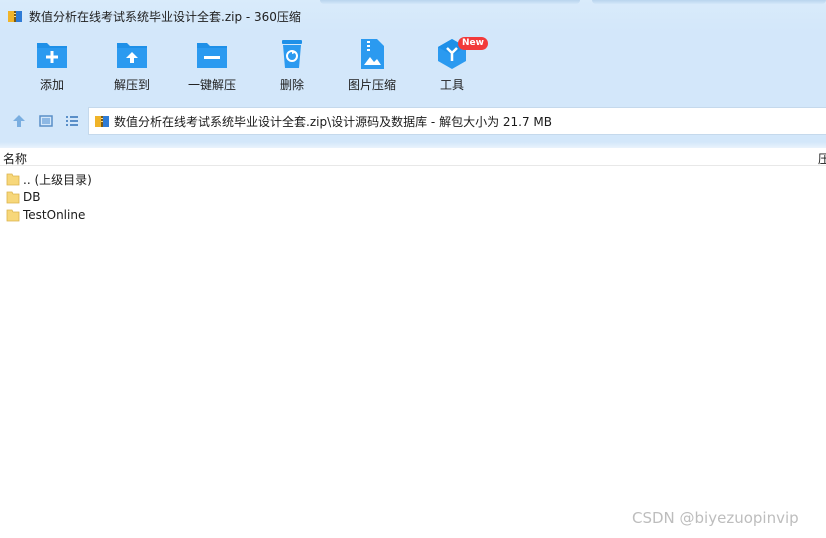 The image size is (826, 538). I want to click on list-view-icon, so click(72, 121).